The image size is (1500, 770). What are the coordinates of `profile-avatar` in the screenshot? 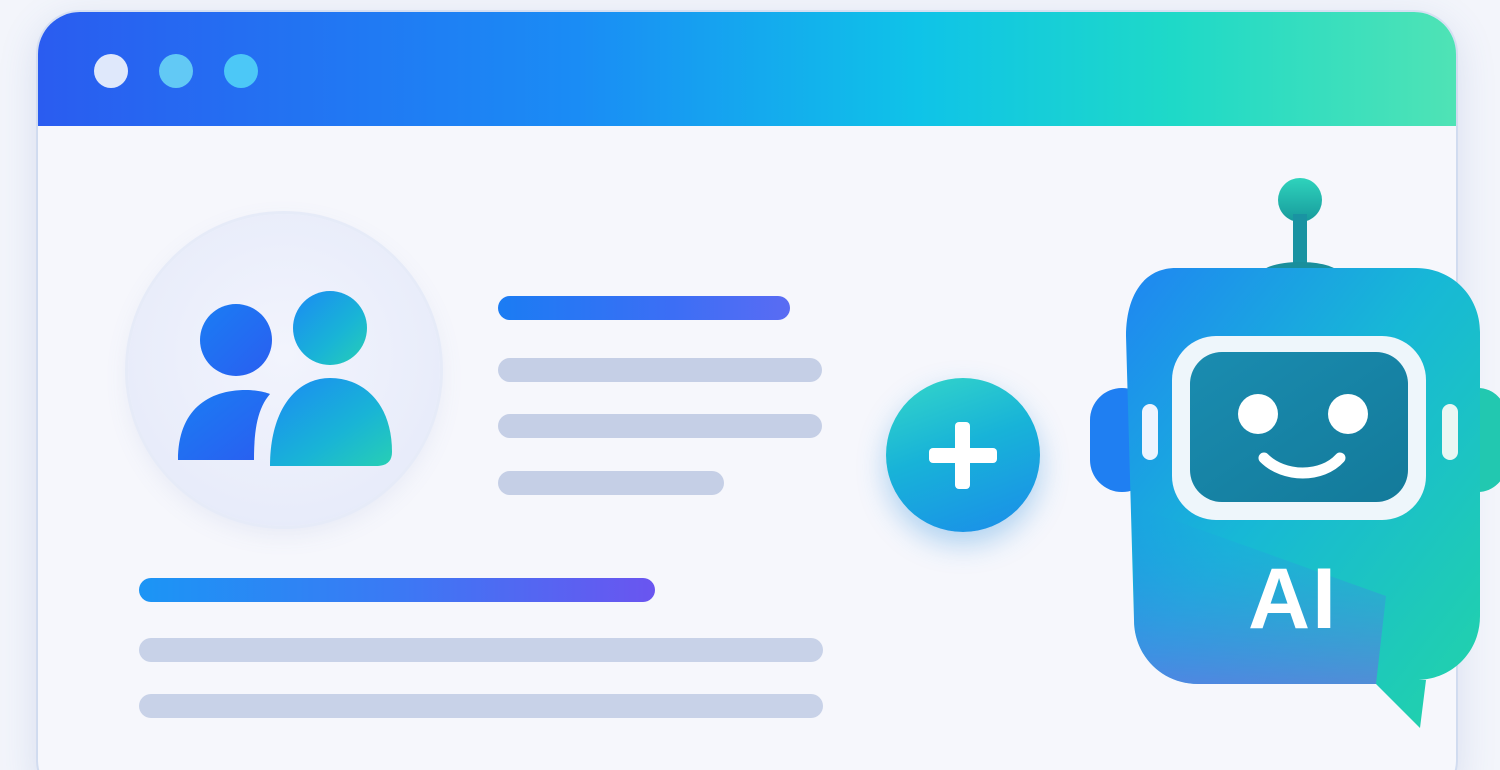 It's located at (284, 370).